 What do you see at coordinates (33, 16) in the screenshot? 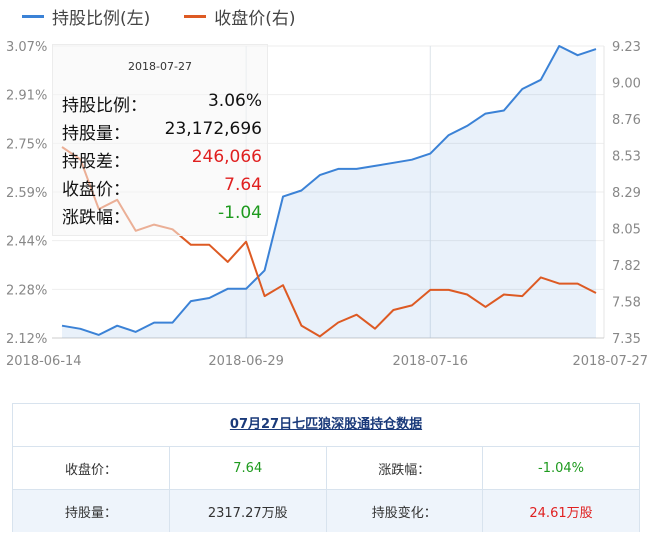
I see `legend-swatch-holding-ratio` at bounding box center [33, 16].